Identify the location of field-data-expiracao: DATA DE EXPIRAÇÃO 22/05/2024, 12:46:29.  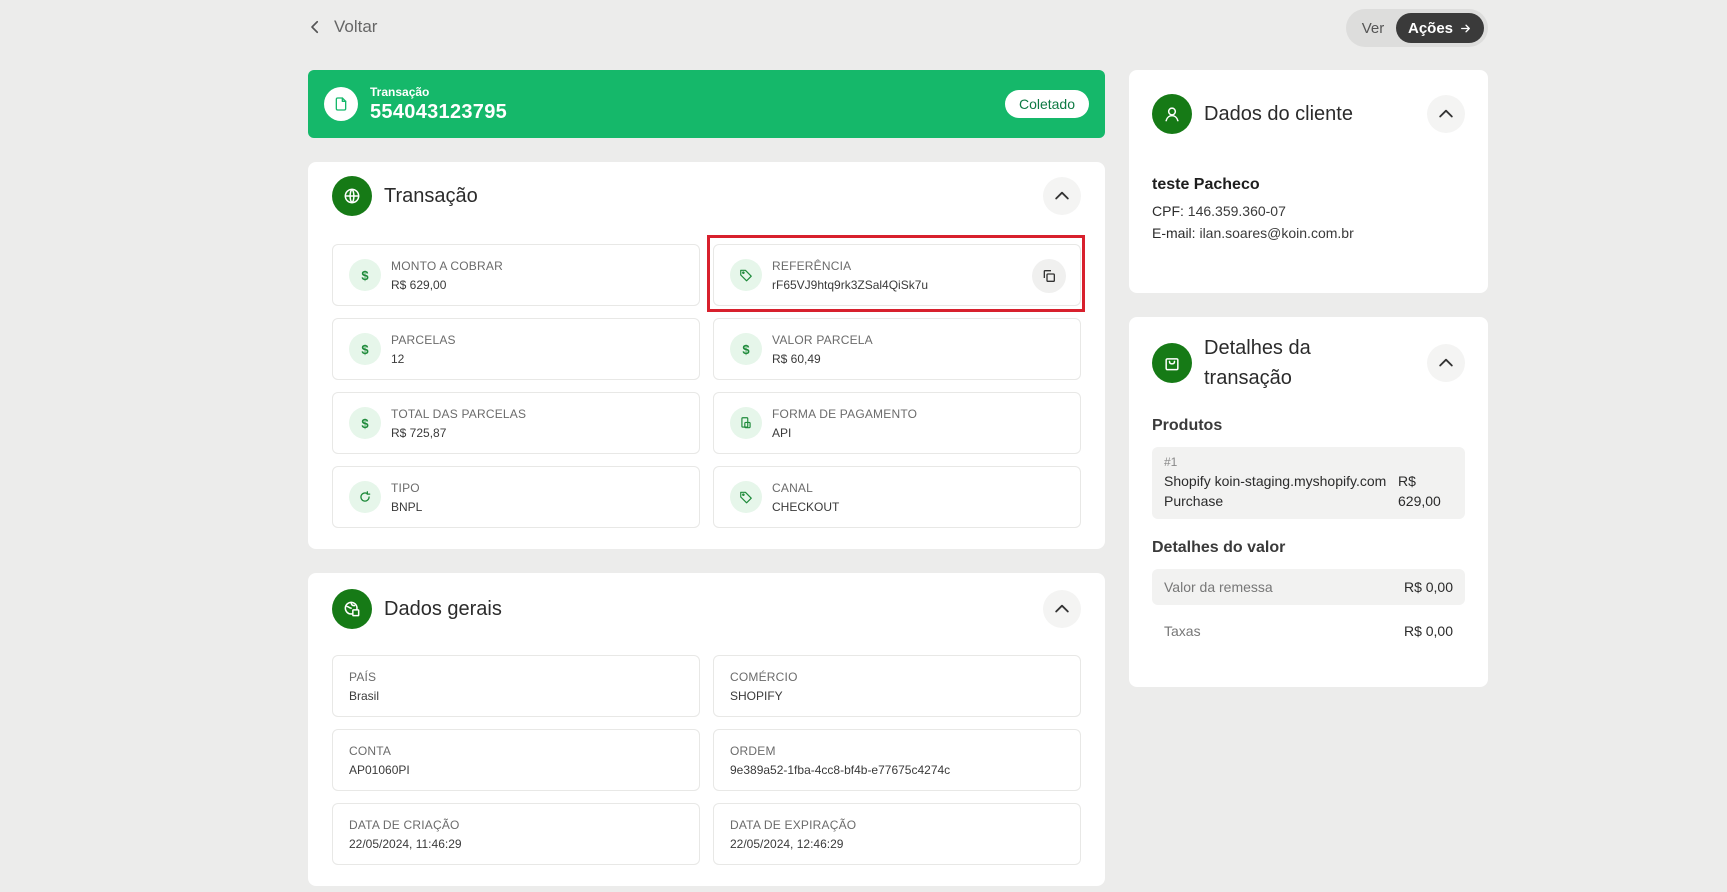
(897, 834).